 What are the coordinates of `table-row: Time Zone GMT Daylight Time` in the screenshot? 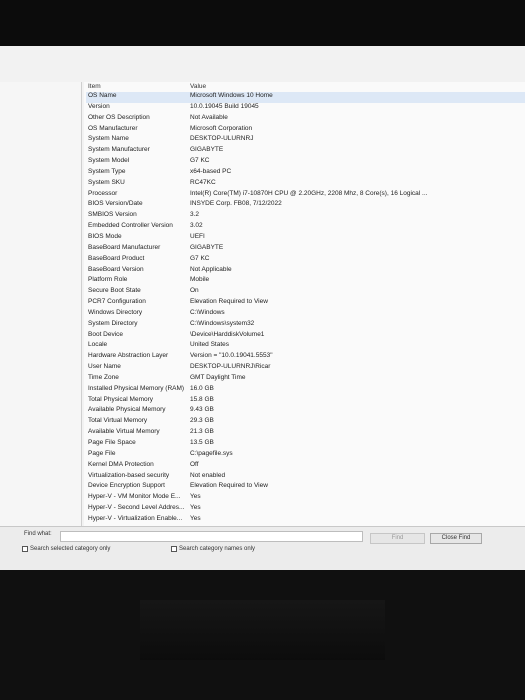 It's located at (305, 379).